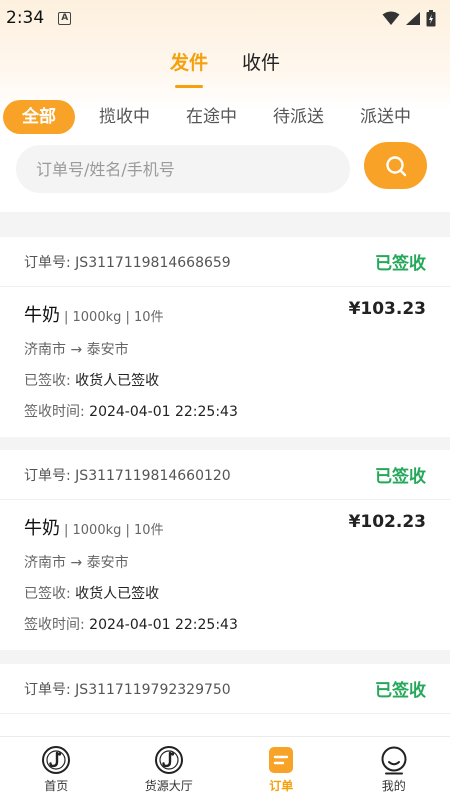  I want to click on nav-orders-label: 订单, so click(281, 786).